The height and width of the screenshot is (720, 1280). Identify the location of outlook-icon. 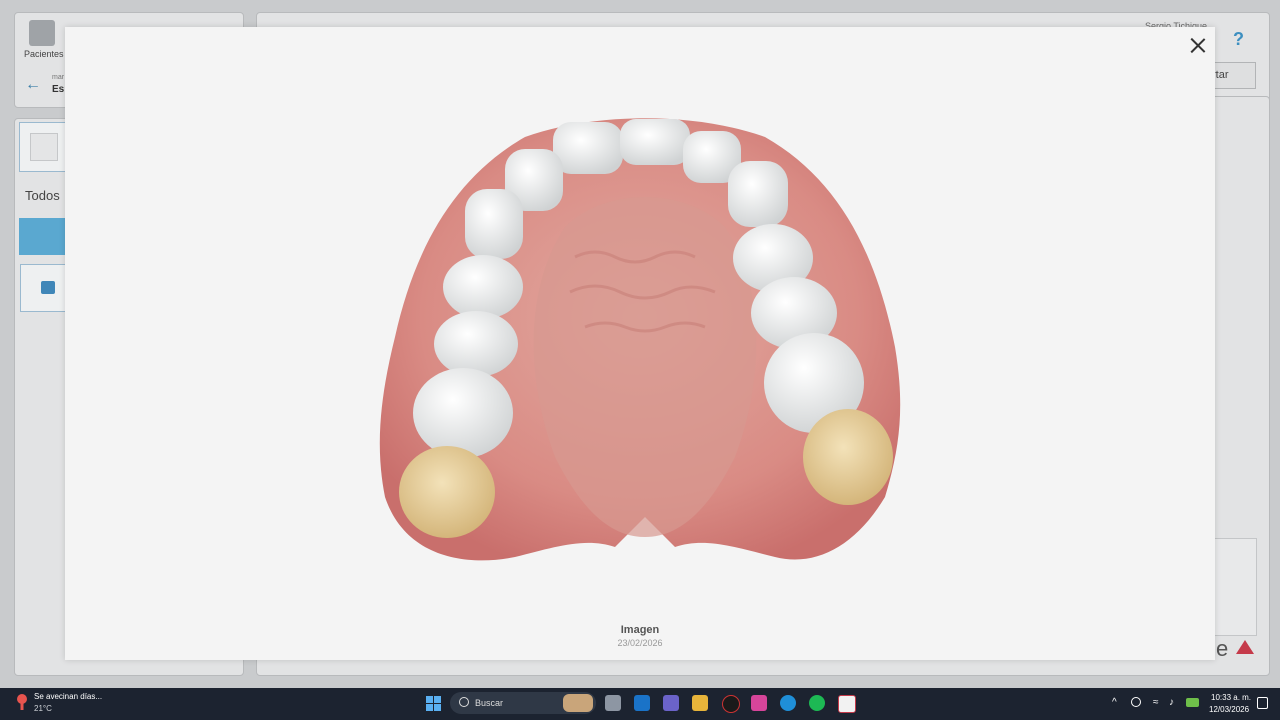
(642, 703).